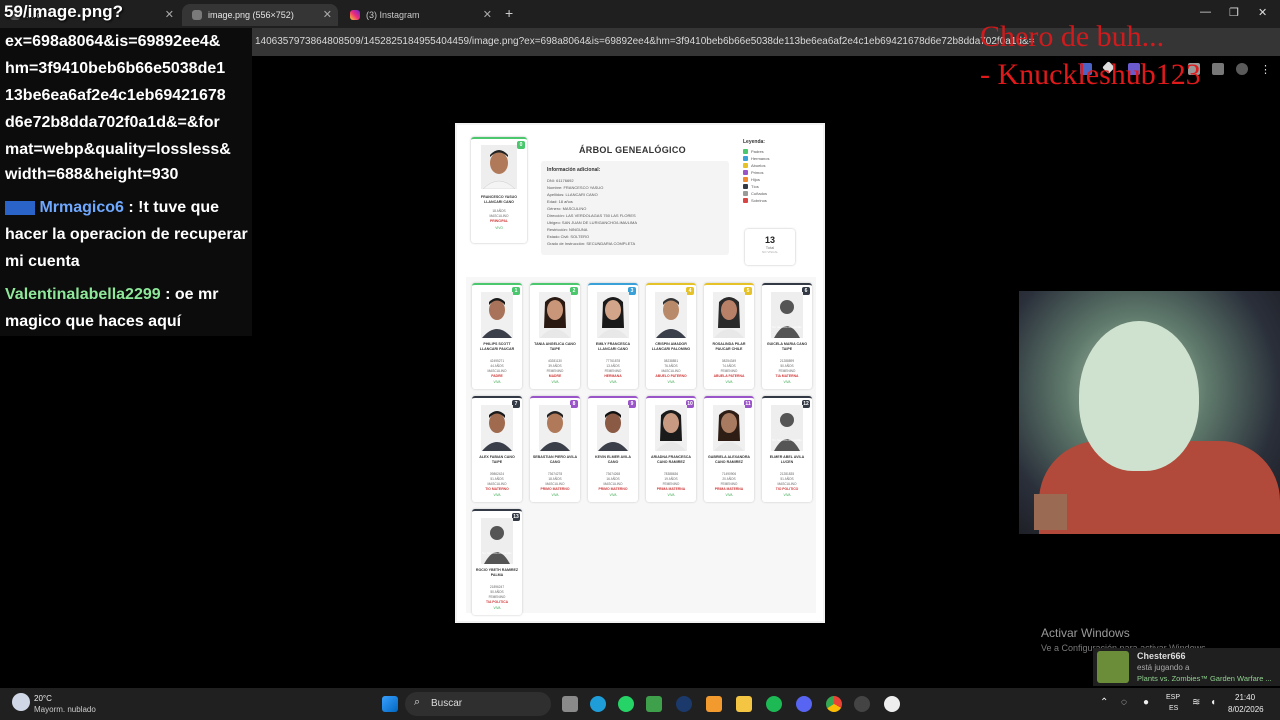 This screenshot has height=720, width=1280. What do you see at coordinates (1205, 12) in the screenshot?
I see `minimize-icon: —` at bounding box center [1205, 12].